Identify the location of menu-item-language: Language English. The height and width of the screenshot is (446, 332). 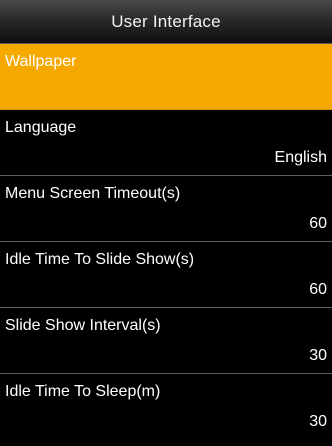
(166, 143).